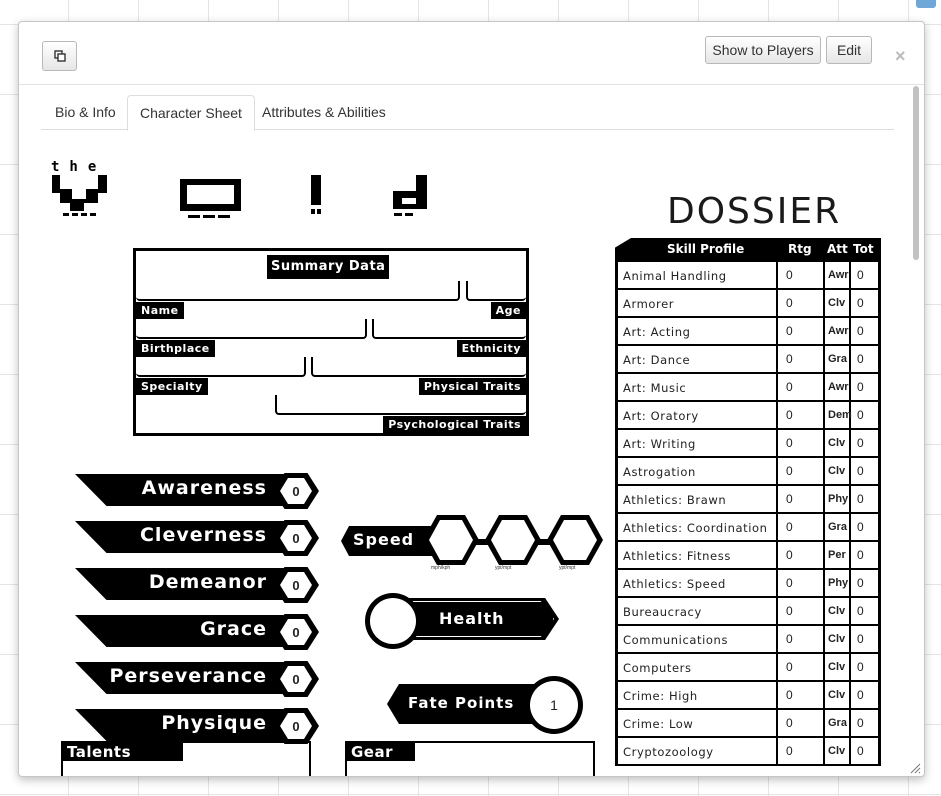 The height and width of the screenshot is (796, 941). What do you see at coordinates (471, 53) in the screenshot?
I see `dialog-header: Show to Players Edit ×` at bounding box center [471, 53].